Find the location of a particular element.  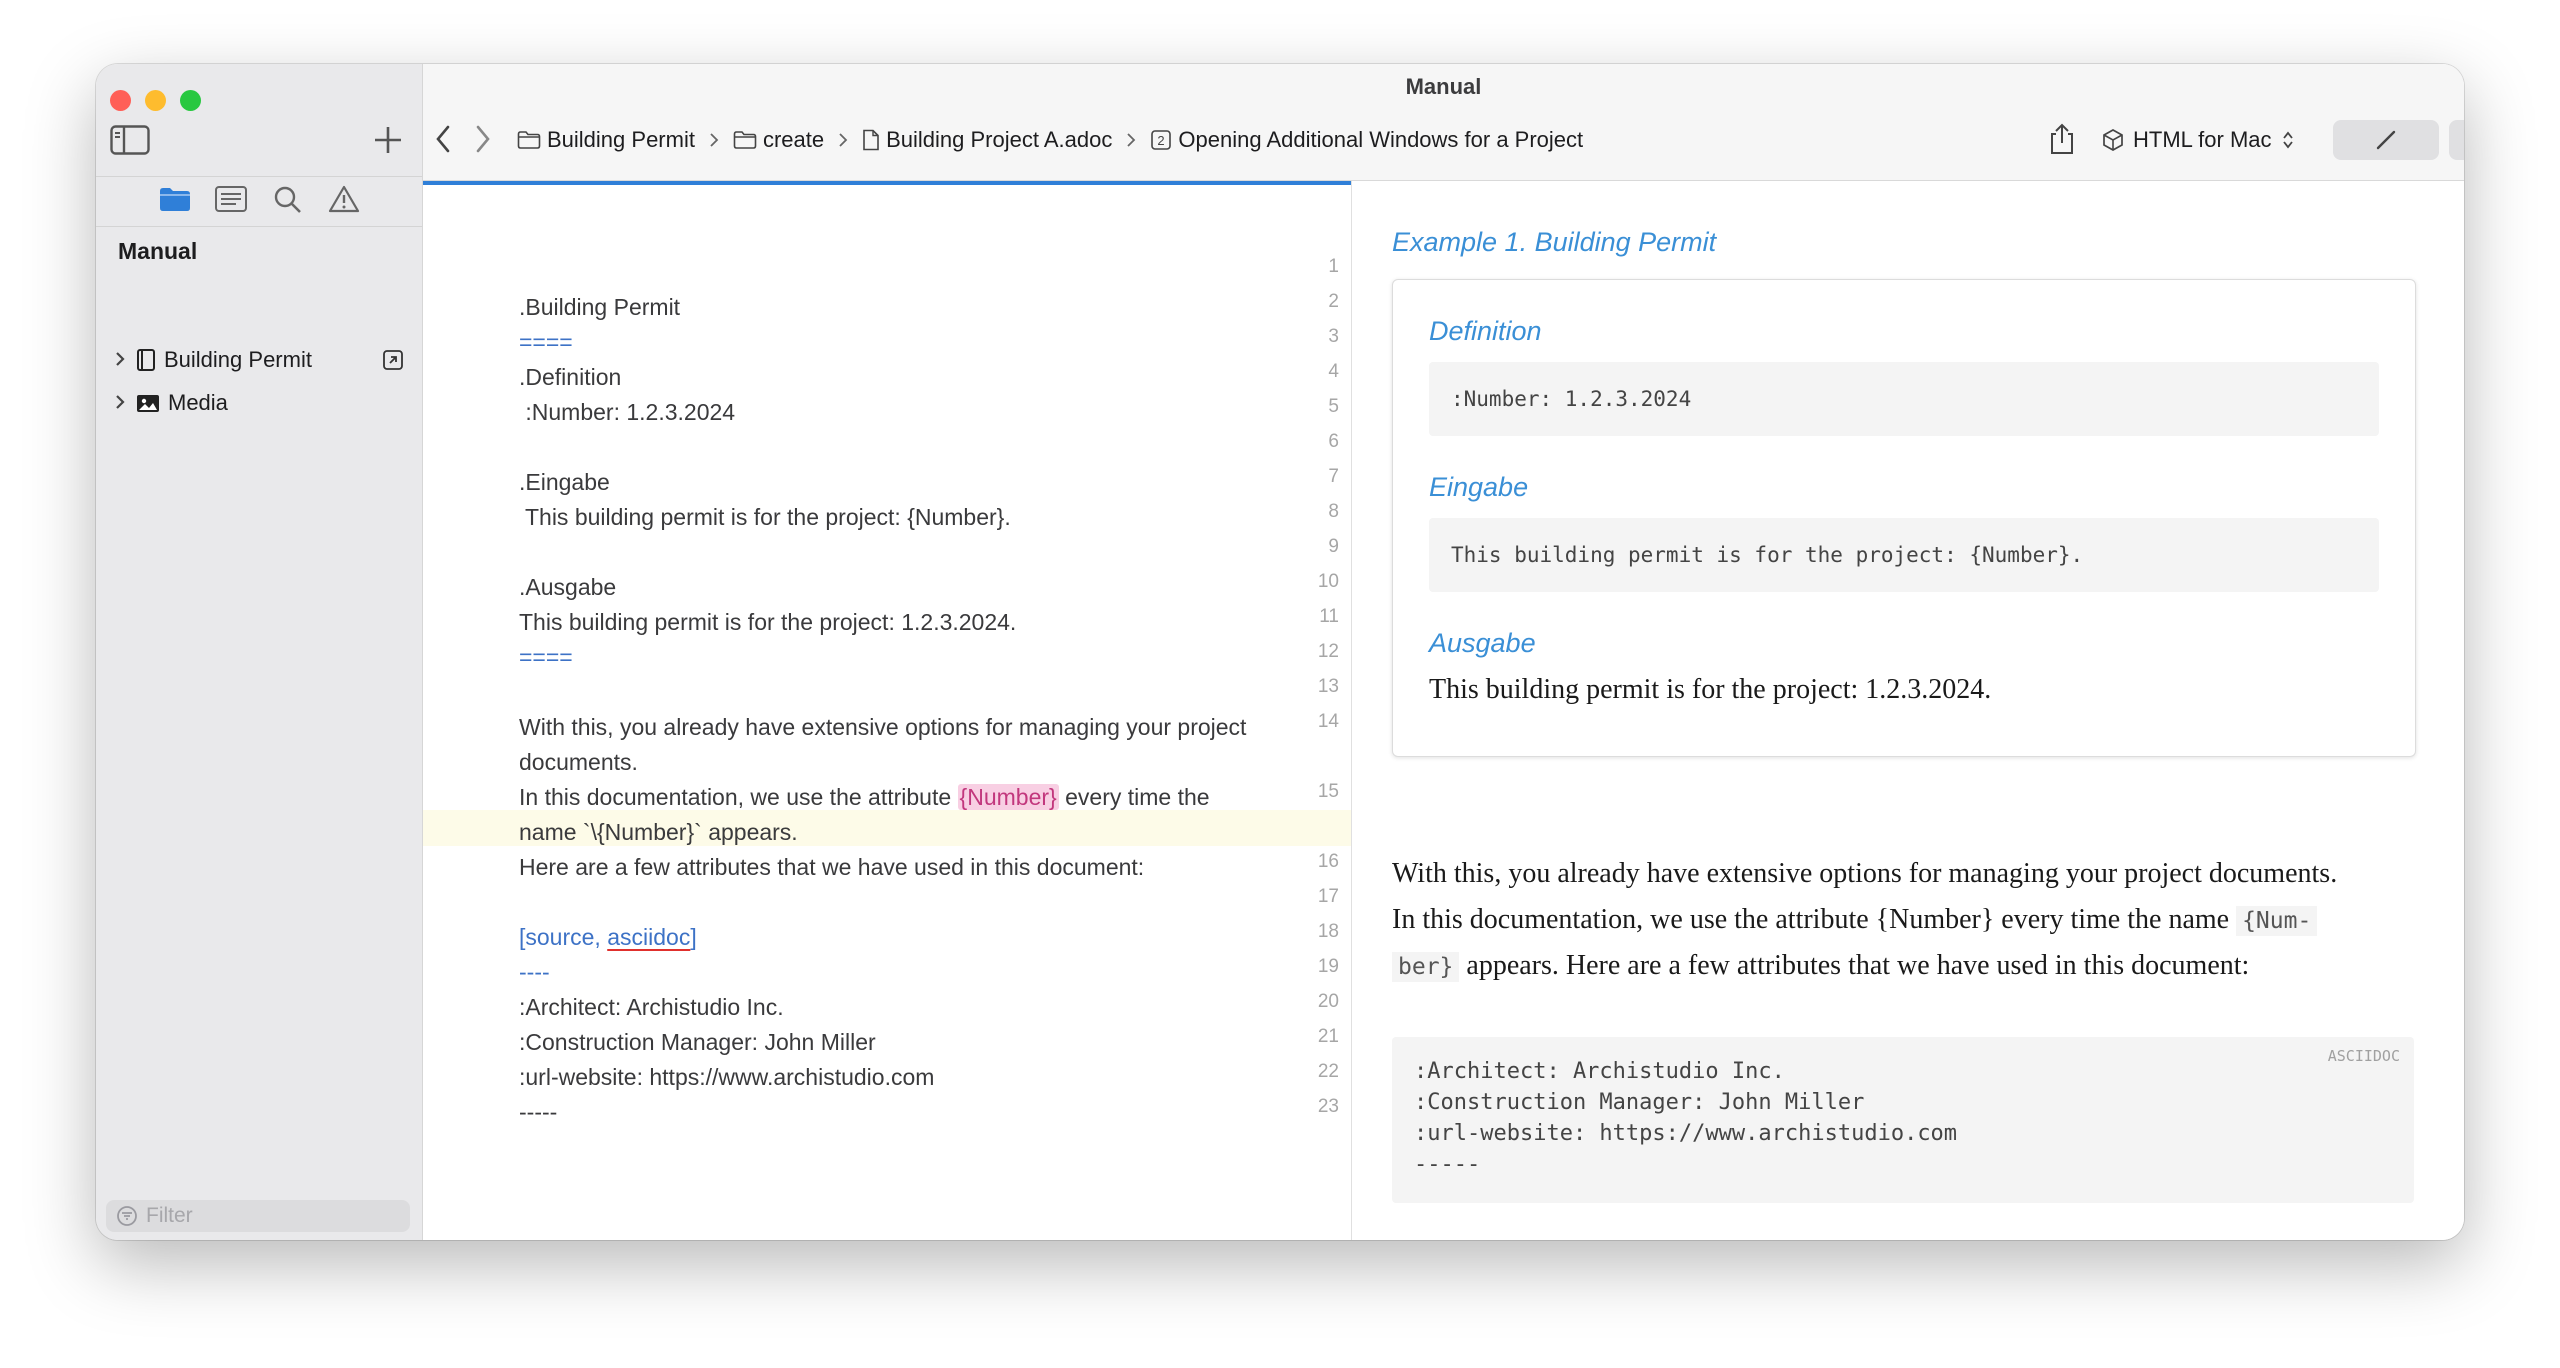

sidebar-item-label: Building Permit is located at coordinates (238, 359).